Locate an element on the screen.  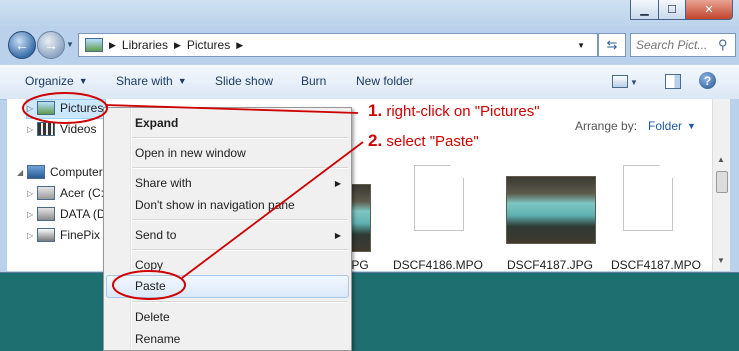
step2-connector-line is located at coordinates (272, 210).